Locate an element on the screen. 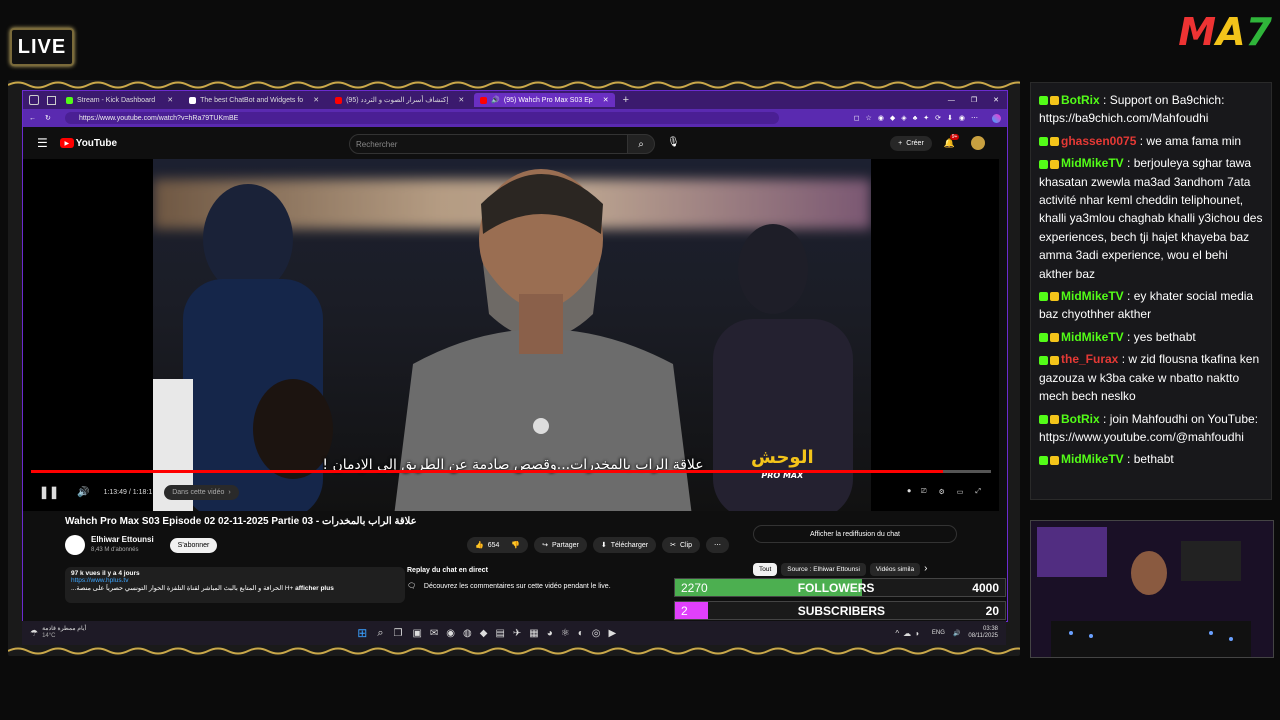 The width and height of the screenshot is (1280, 720). chapter-button: Dans cette vidéo › is located at coordinates (201, 492).